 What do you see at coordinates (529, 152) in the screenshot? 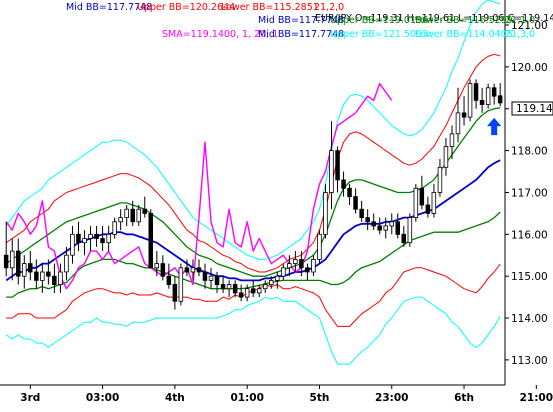
I see `y-tick-label: 118.00` at bounding box center [529, 152].